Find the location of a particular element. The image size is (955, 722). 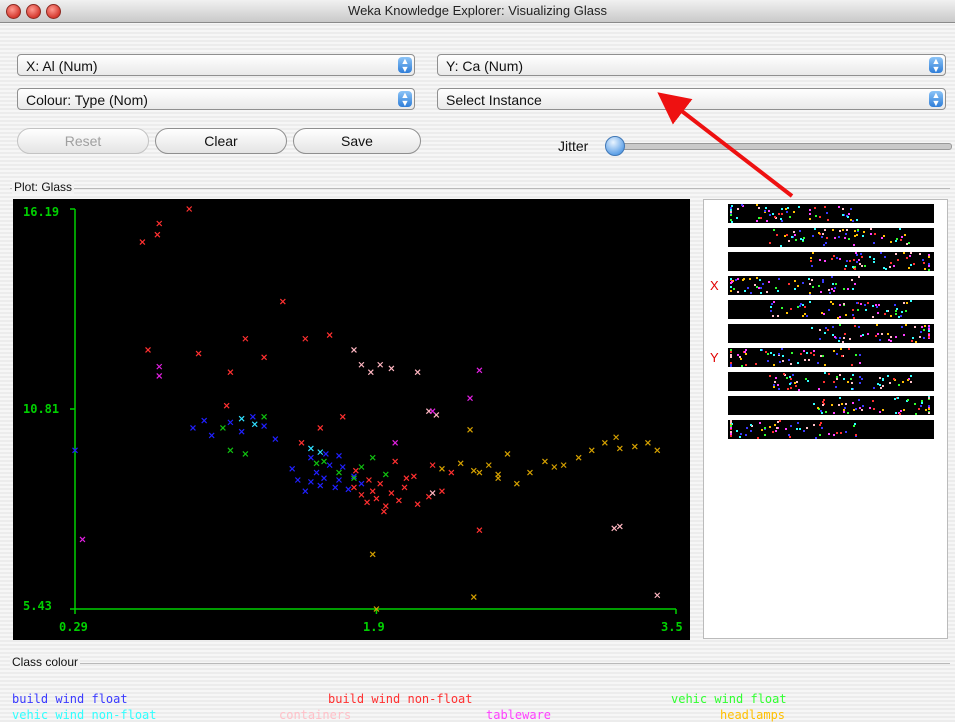

annotation-arrow-icon is located at coordinates (725, 145).